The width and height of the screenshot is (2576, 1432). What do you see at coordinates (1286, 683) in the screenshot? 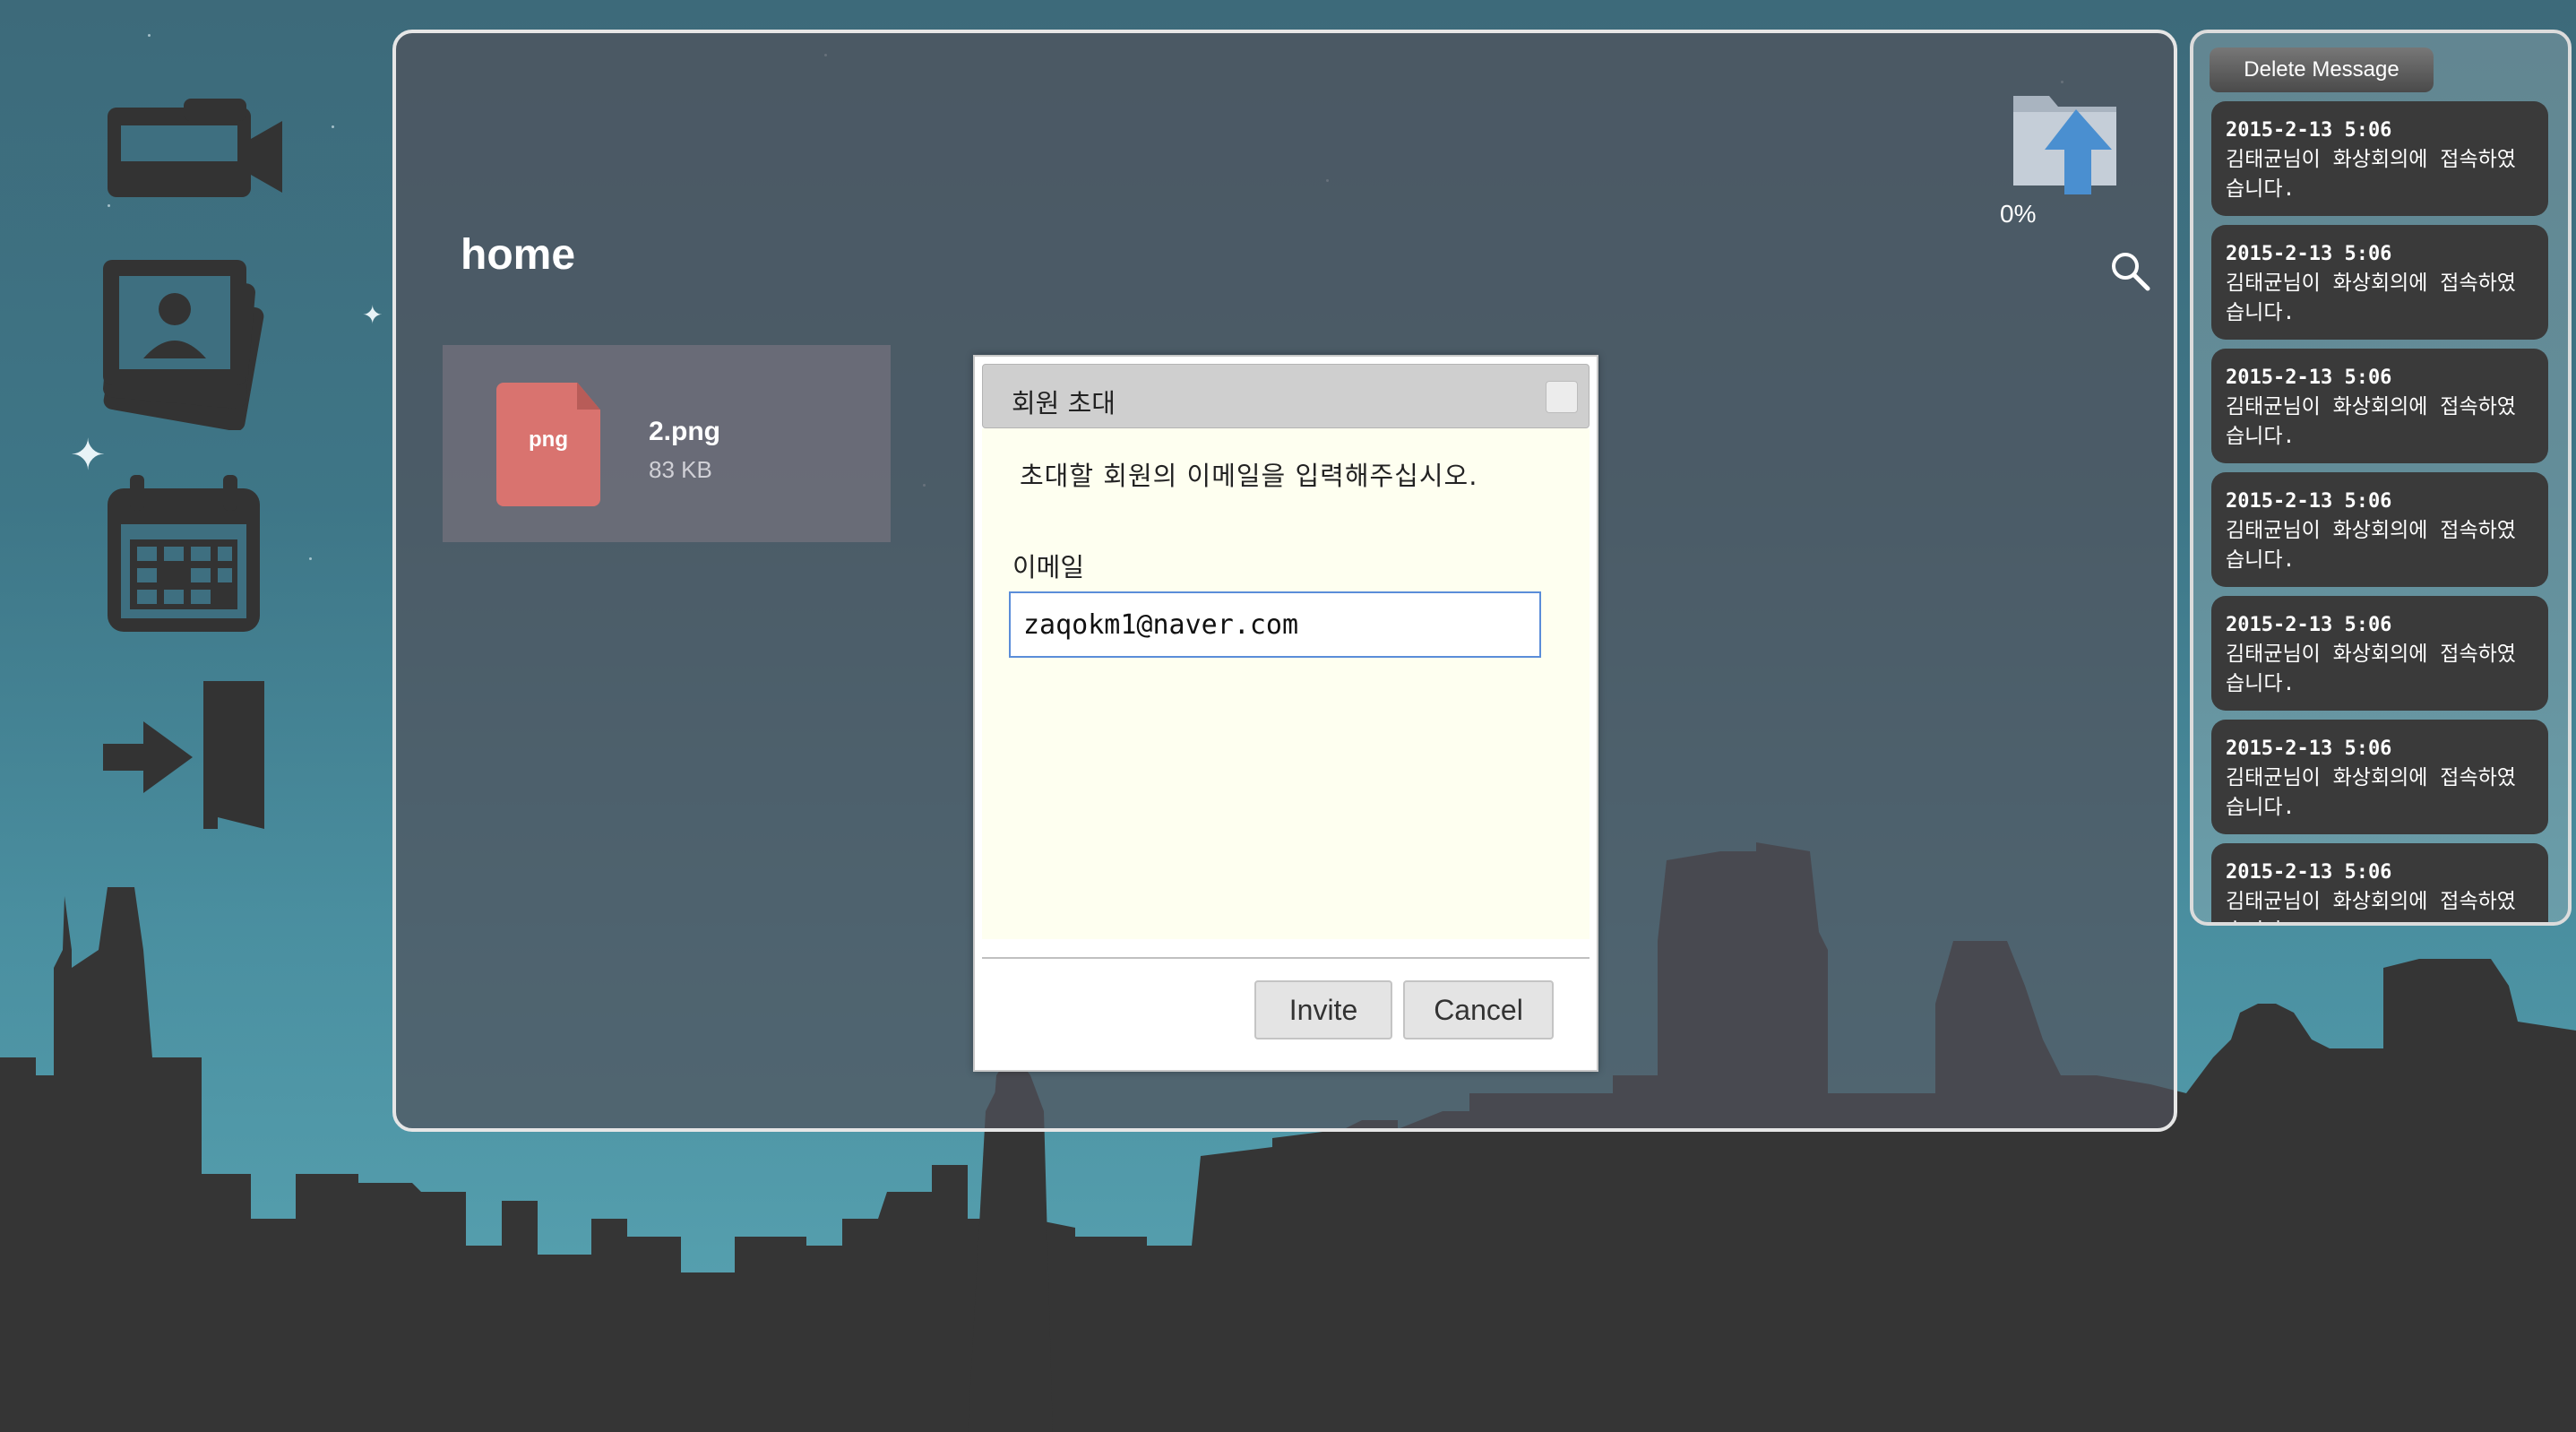
I see `dialog-body: 초대할 회원의 이메일을 입력해주십시오. 이메일` at bounding box center [1286, 683].